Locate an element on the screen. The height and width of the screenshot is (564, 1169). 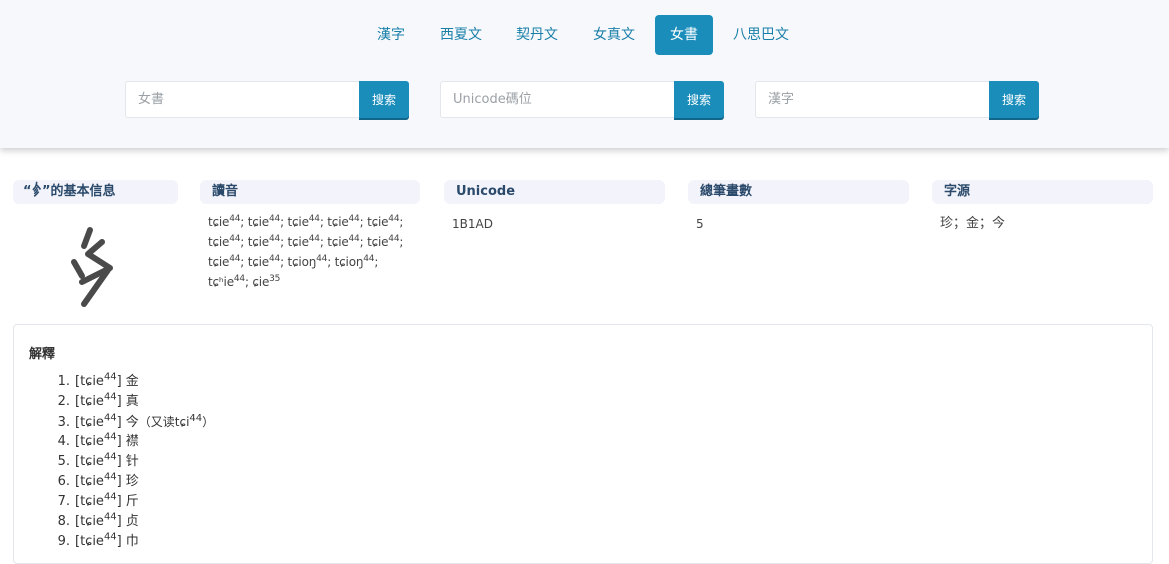
definition-gloss: 斤 is located at coordinates (132, 501).